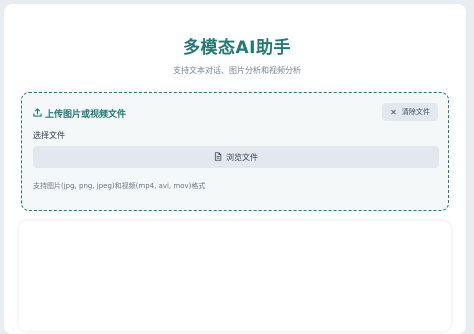 This screenshot has height=334, width=474. What do you see at coordinates (237, 70) in the screenshot?
I see `page-subtitle: 支持文本对话、图片分析和视频分析` at bounding box center [237, 70].